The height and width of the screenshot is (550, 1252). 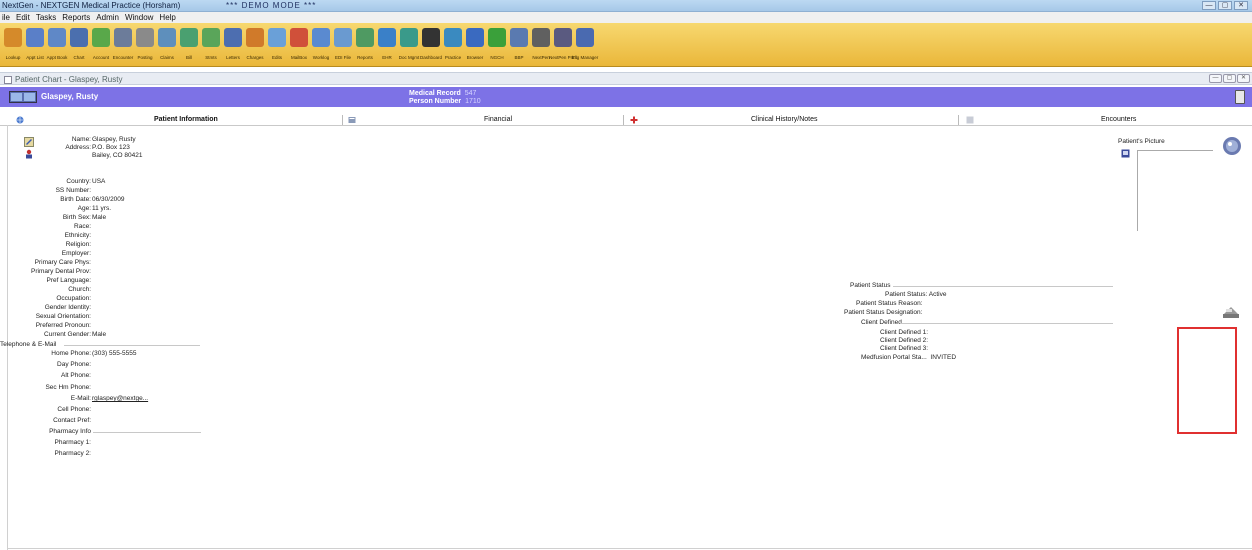 I want to click on patient-photo-icon, so click(x=23, y=97).